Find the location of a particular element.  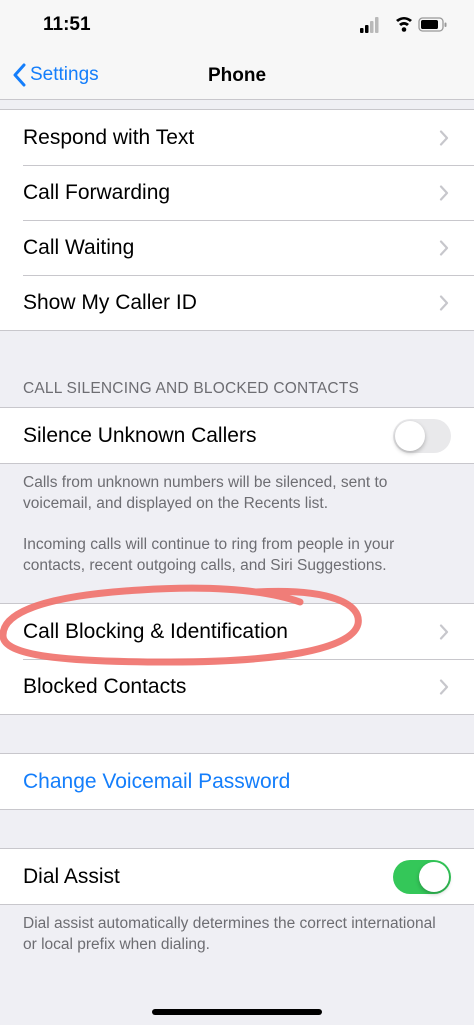

dial-assist-row: Dial Assist is located at coordinates (237, 876).